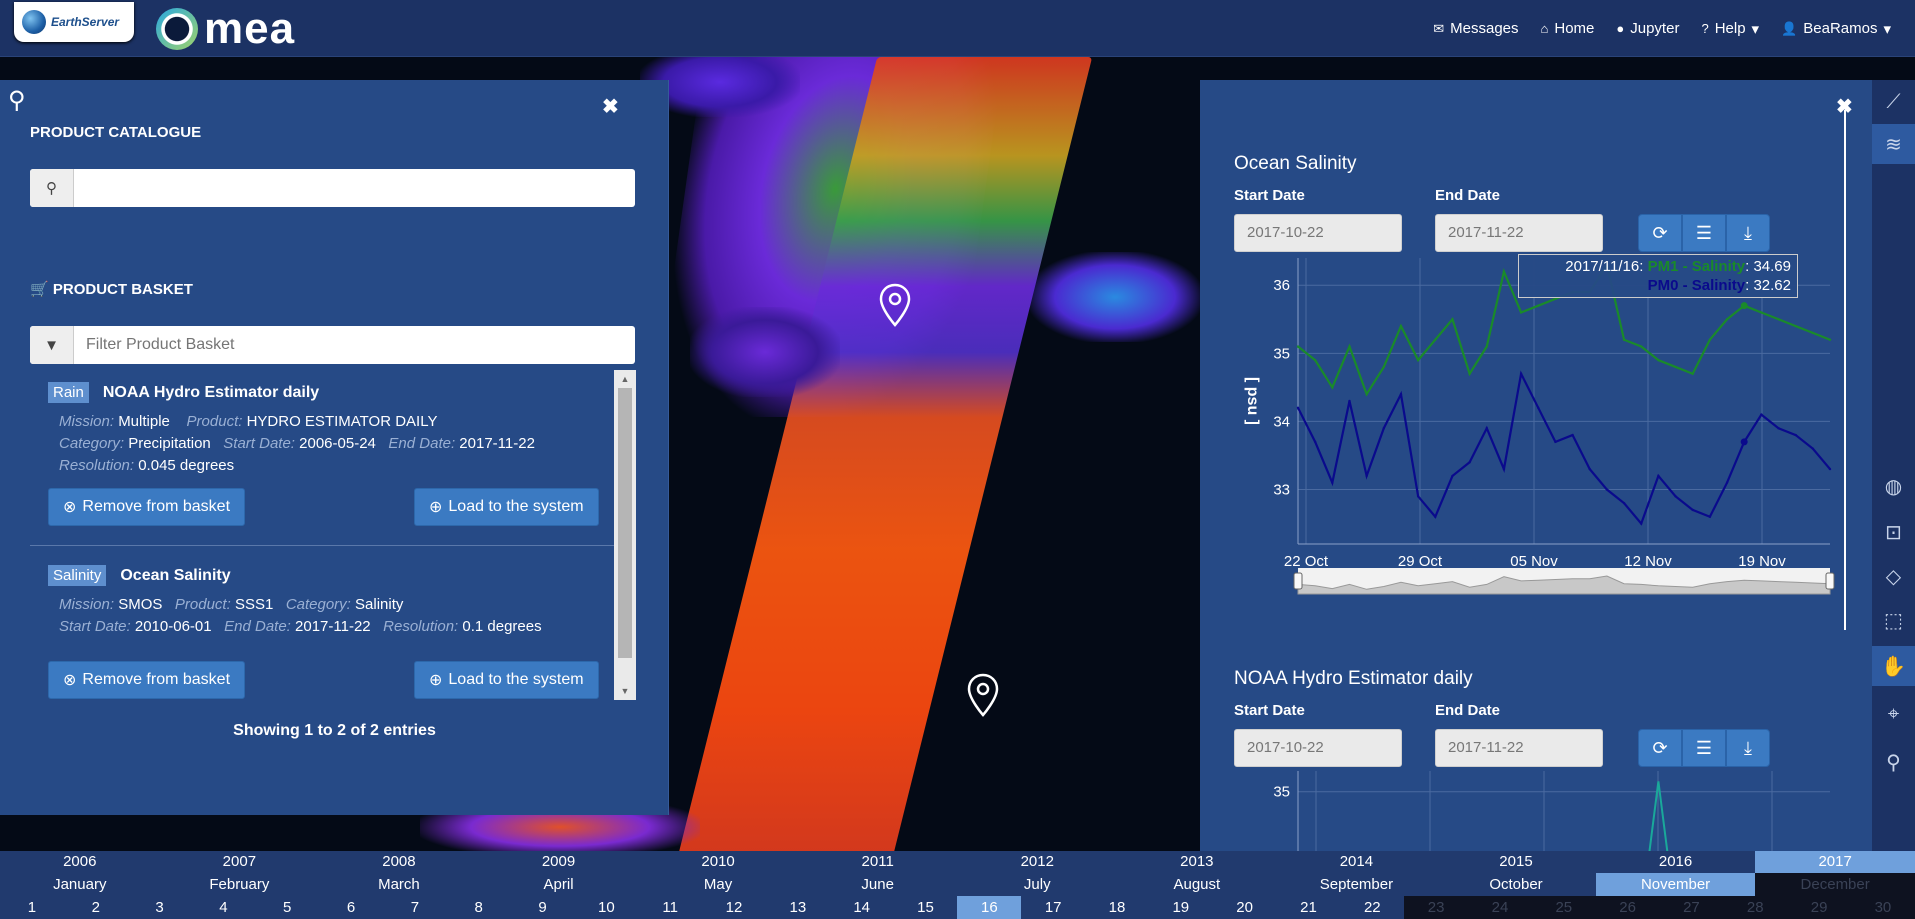  Describe the element at coordinates (1568, 28) in the screenshot. I see `nav-home: ⌂ Home` at that location.